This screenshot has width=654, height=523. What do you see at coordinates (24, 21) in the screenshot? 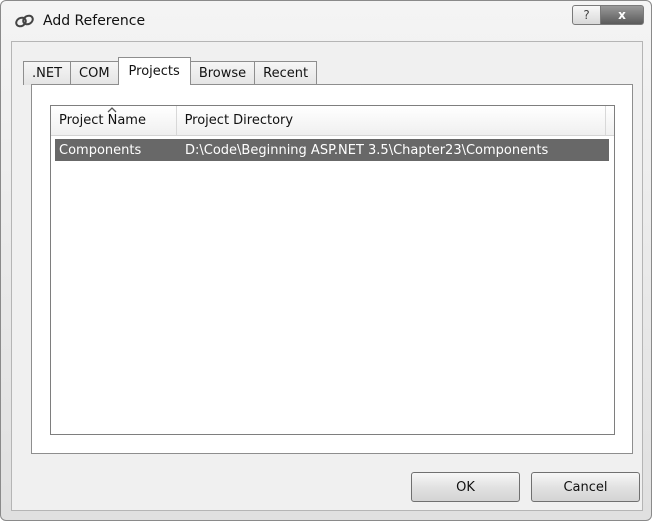
I see `reference-icon` at bounding box center [24, 21].